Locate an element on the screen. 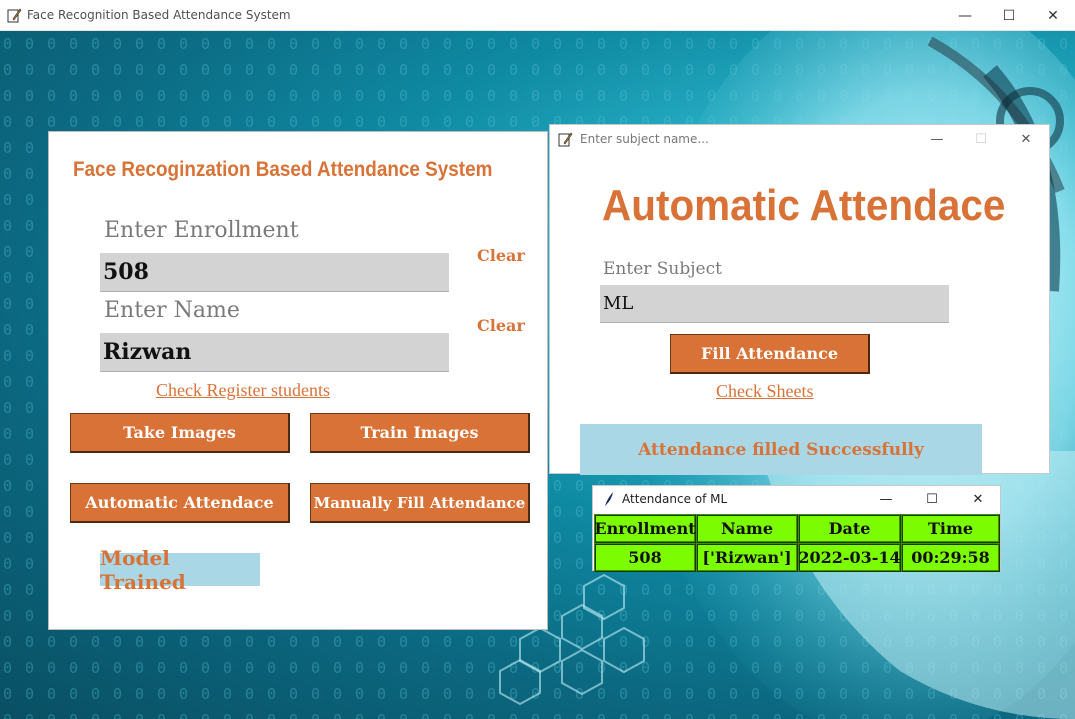  clear-name-button: Clear is located at coordinates (501, 325).